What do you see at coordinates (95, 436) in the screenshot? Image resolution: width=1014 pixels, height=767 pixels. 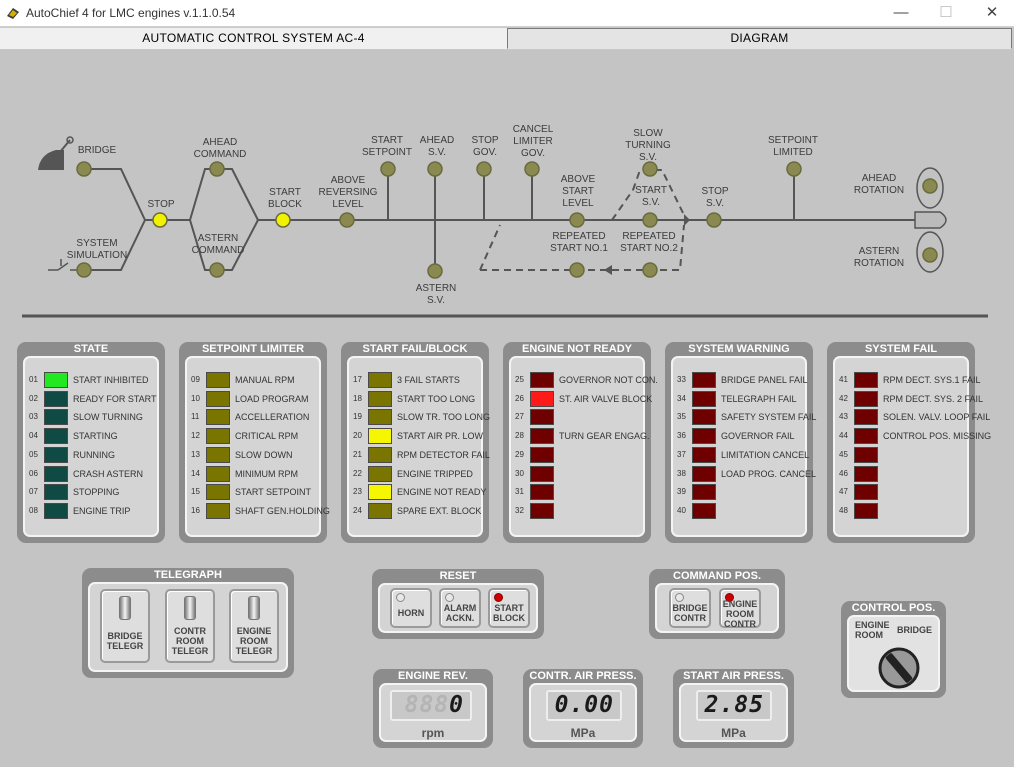 I see `alarm-label: STARTING` at bounding box center [95, 436].